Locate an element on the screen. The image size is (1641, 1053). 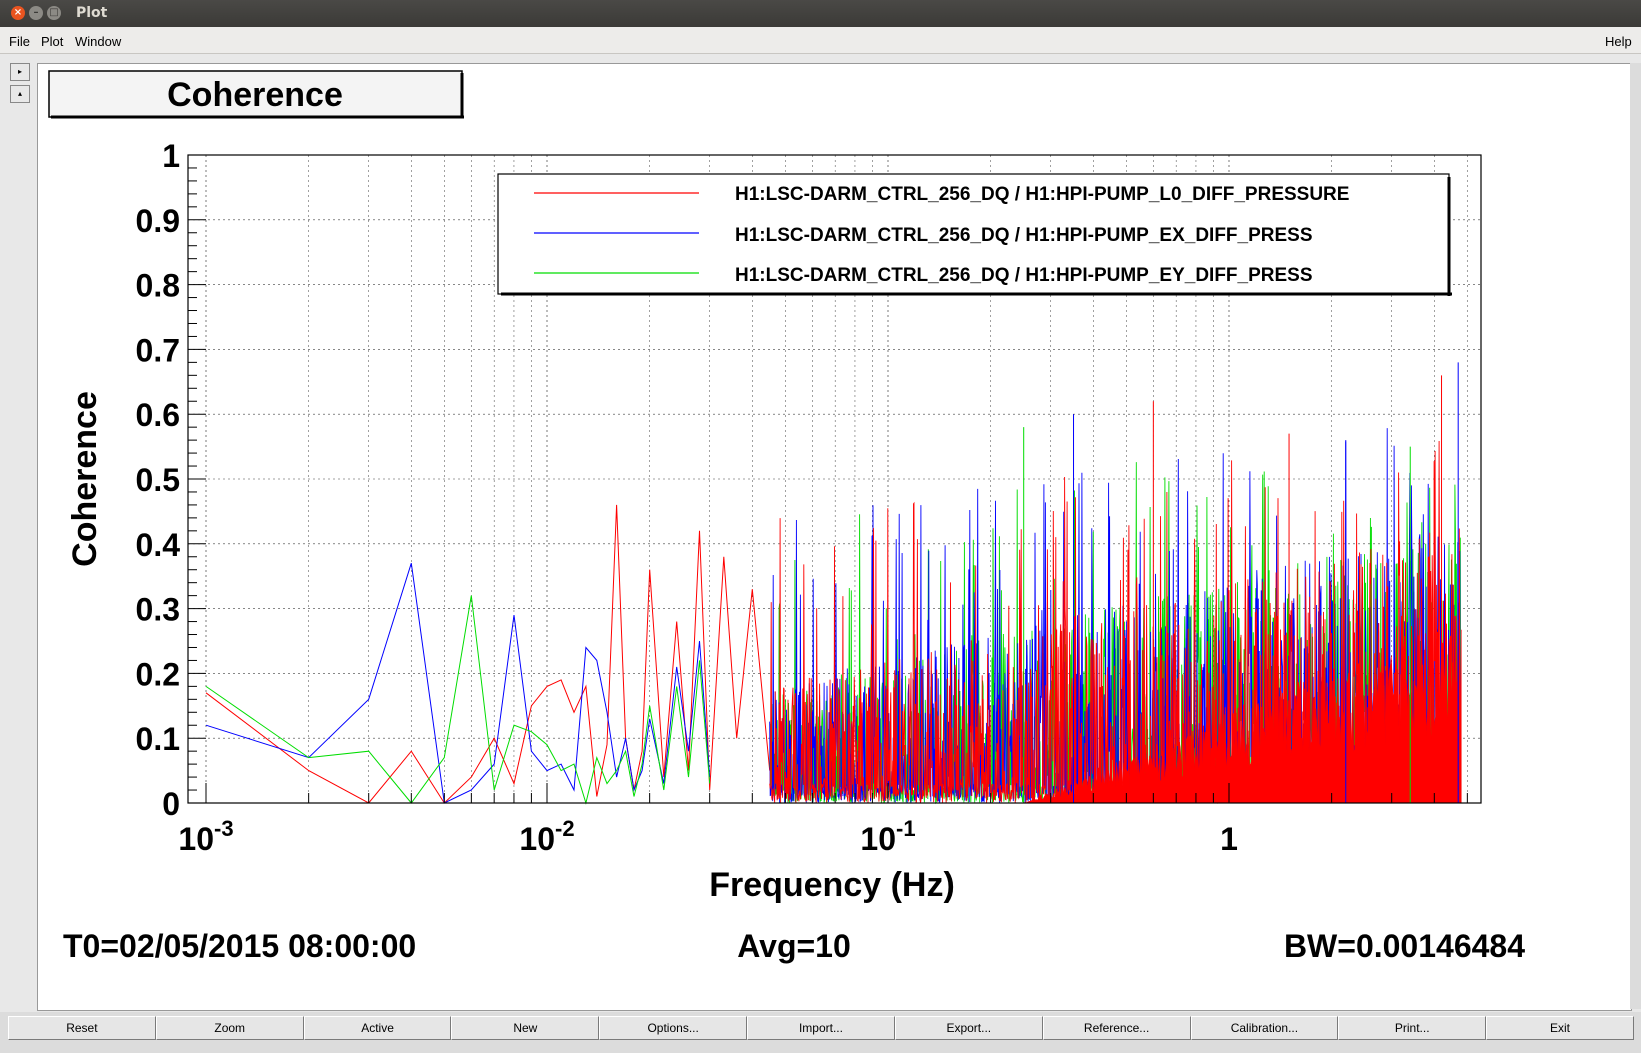
x-tick-label: 10-3 is located at coordinates (205, 836).